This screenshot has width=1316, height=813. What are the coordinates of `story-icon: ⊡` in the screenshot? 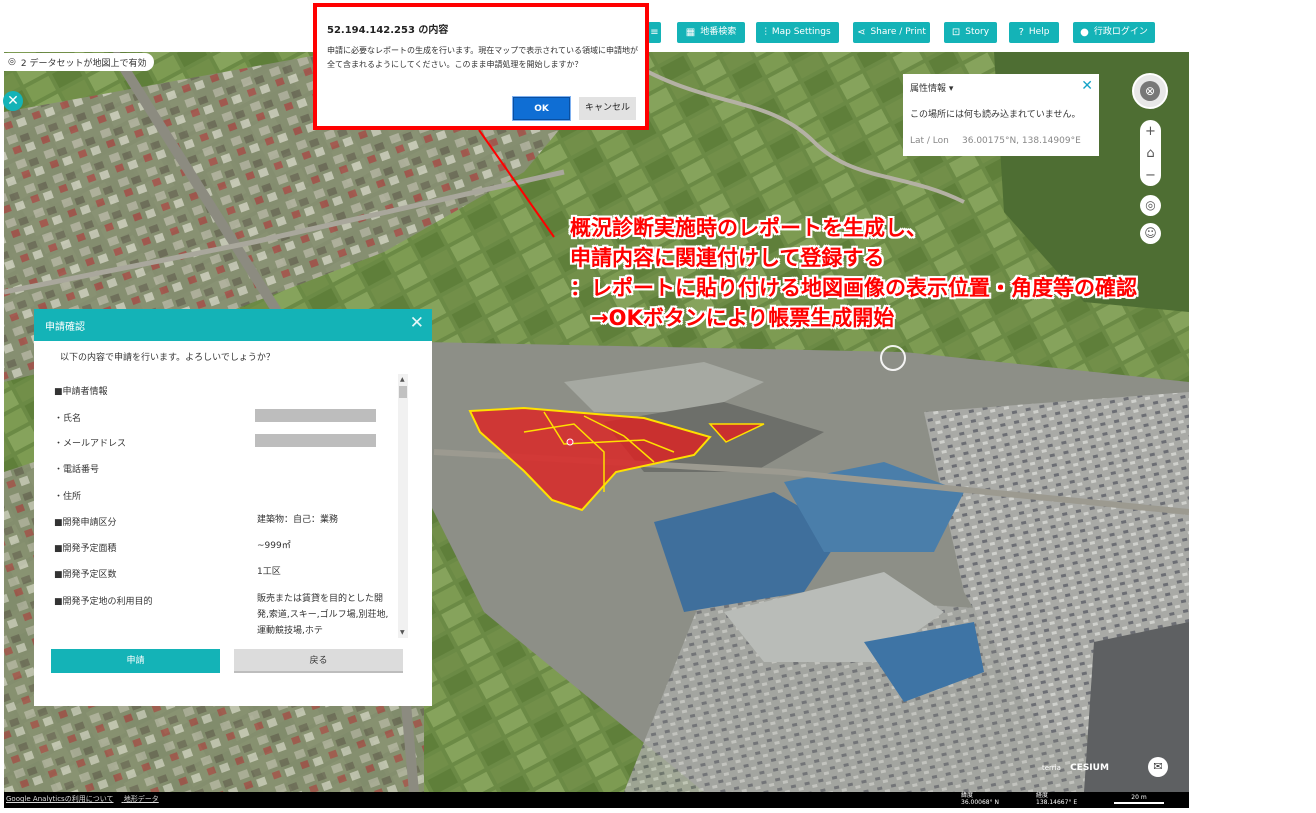 It's located at (956, 32).